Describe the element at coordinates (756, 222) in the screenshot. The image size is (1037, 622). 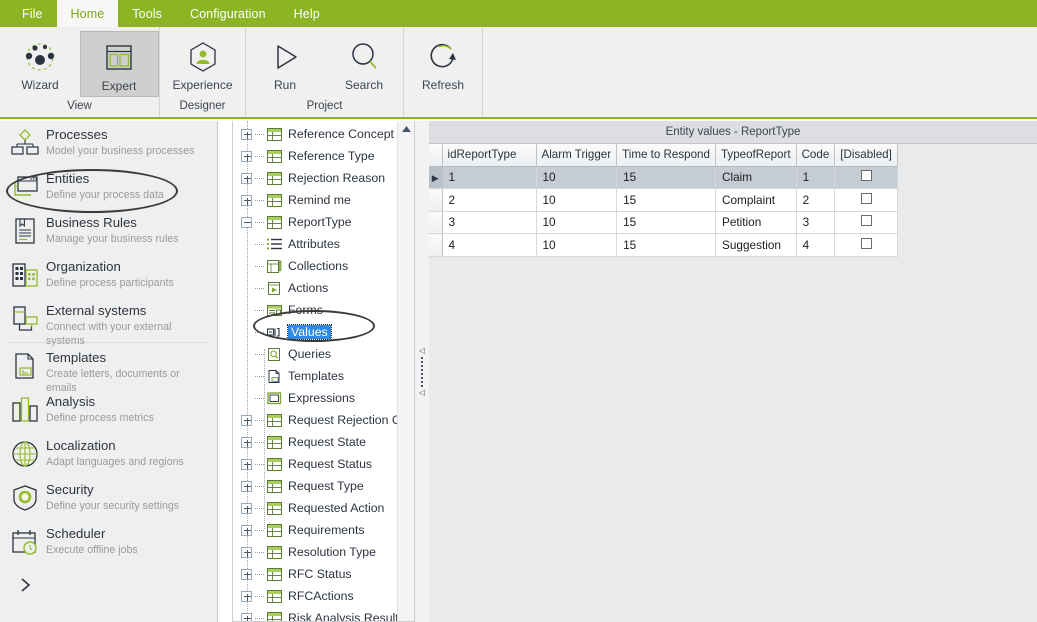
I see `grid-cell: Petition` at that location.